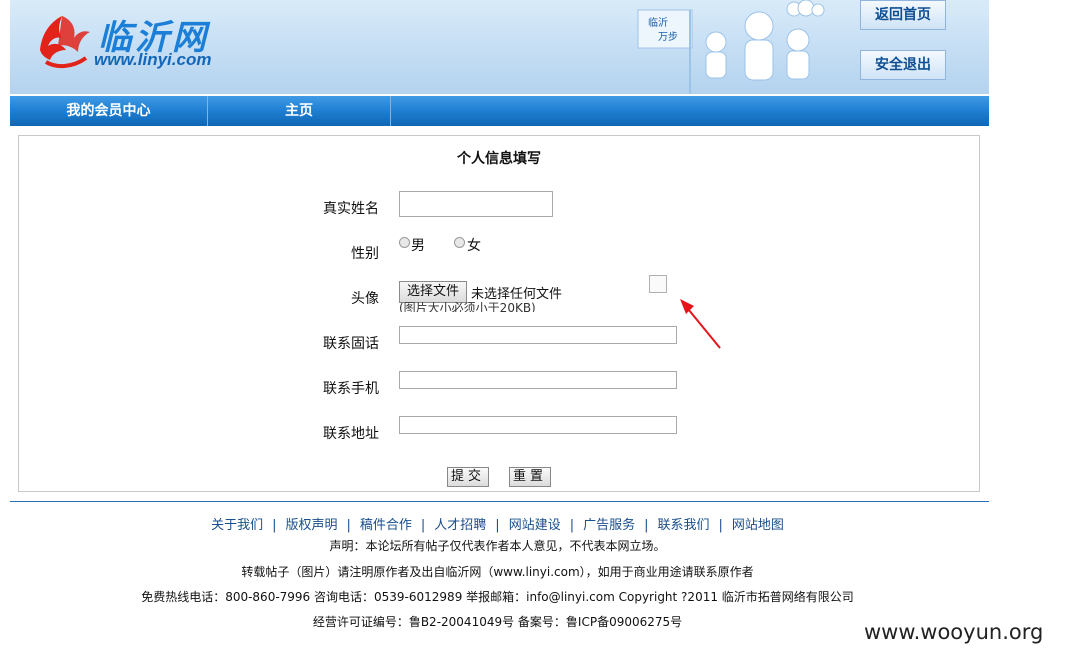 Image resolution: width=1070 pixels, height=662 pixels. I want to click on footer-links: 关于我们 | 版权声明 | 稿件合作 | 人才招聘 | 网站建设 | 广告服务 | 联系我们 | 网站地图, so click(497, 523).